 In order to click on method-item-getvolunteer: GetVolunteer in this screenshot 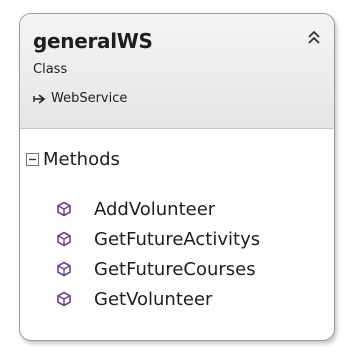, I will do `click(158, 299)`.